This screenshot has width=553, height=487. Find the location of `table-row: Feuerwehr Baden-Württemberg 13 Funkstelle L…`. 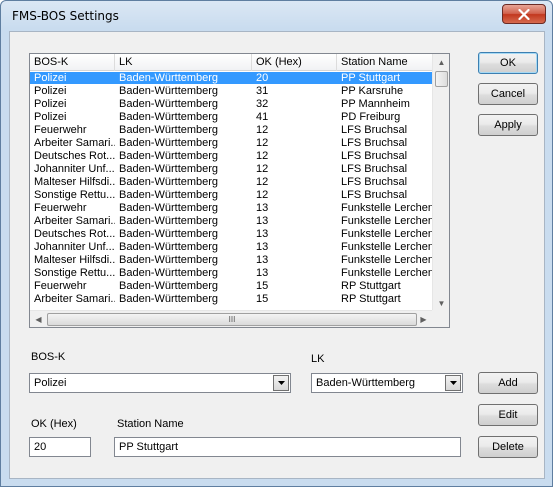

table-row: Feuerwehr Baden-Württemberg 13 Funkstelle L… is located at coordinates (231, 208).